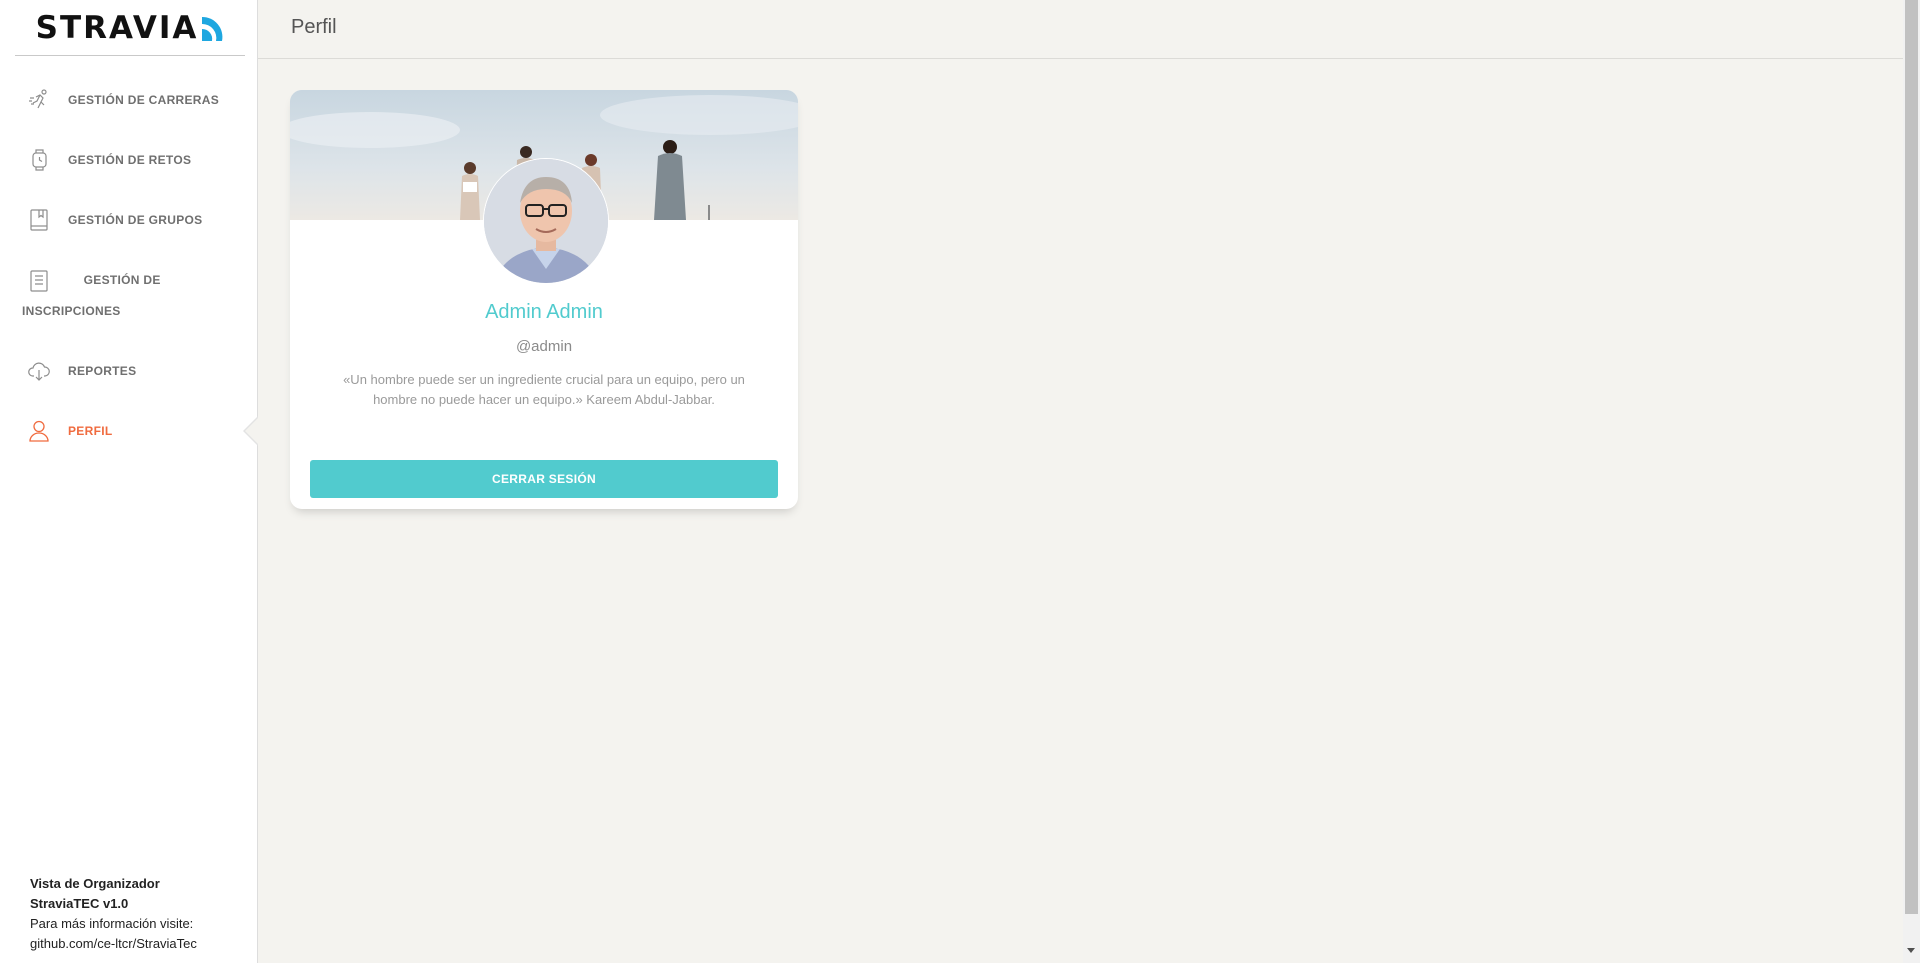  I want to click on scrollbar-thumb, so click(1911, 457).